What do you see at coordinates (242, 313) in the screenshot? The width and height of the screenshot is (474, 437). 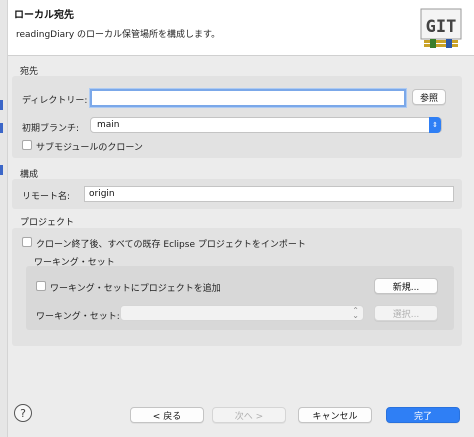 I see `working-set-select: ⌃ ⌄` at bounding box center [242, 313].